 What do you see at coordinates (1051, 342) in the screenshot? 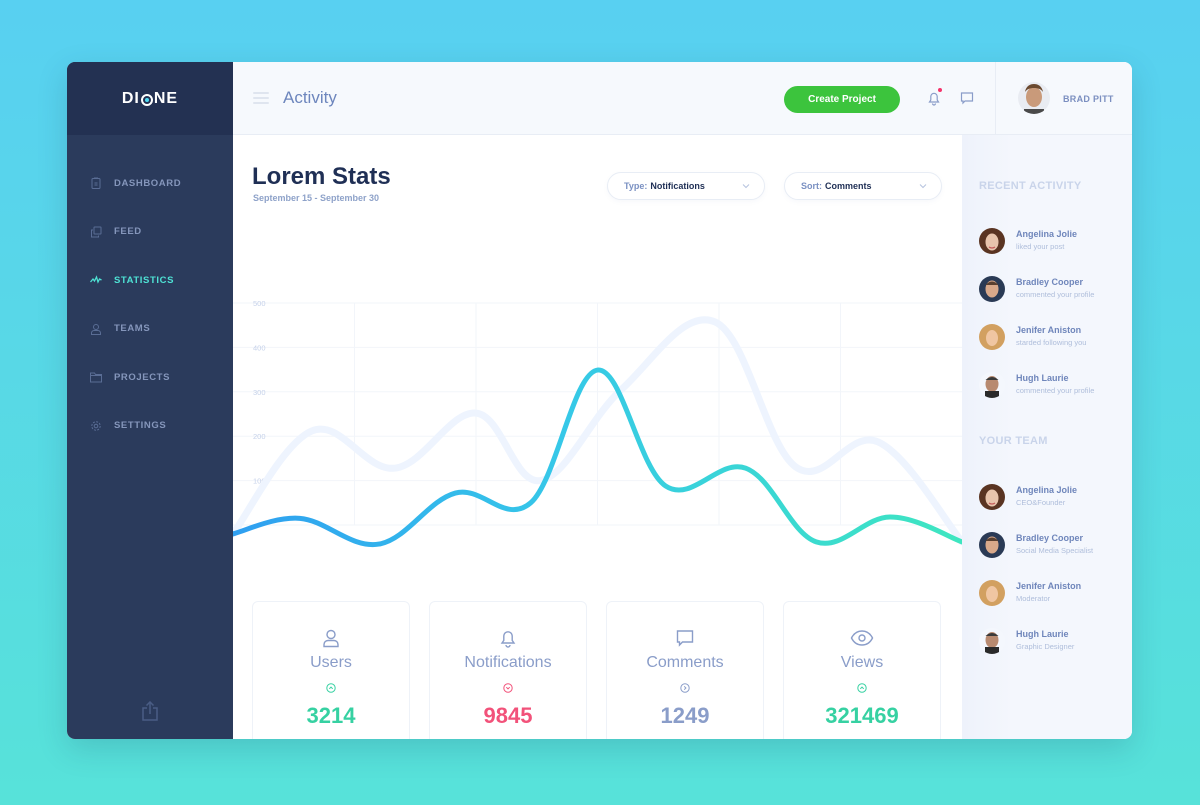
I see `activity-text: starded following you` at bounding box center [1051, 342].